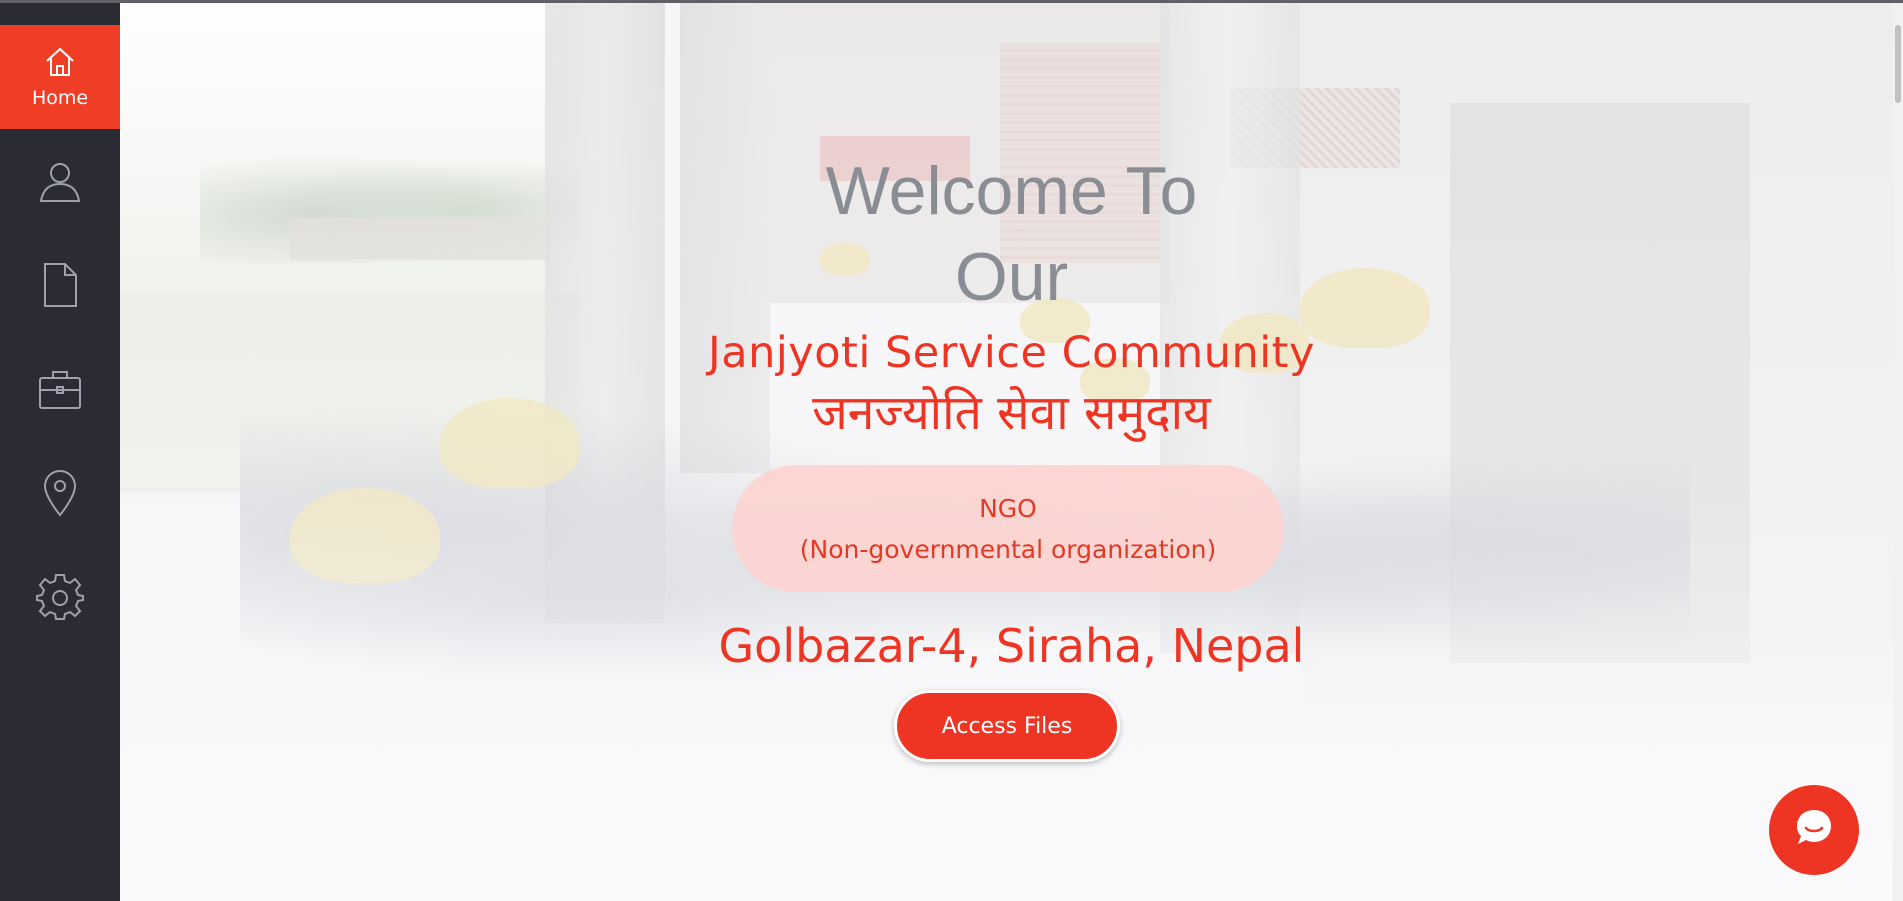 The width and height of the screenshot is (1903, 901). I want to click on sidebar-item-location, so click(60, 493).